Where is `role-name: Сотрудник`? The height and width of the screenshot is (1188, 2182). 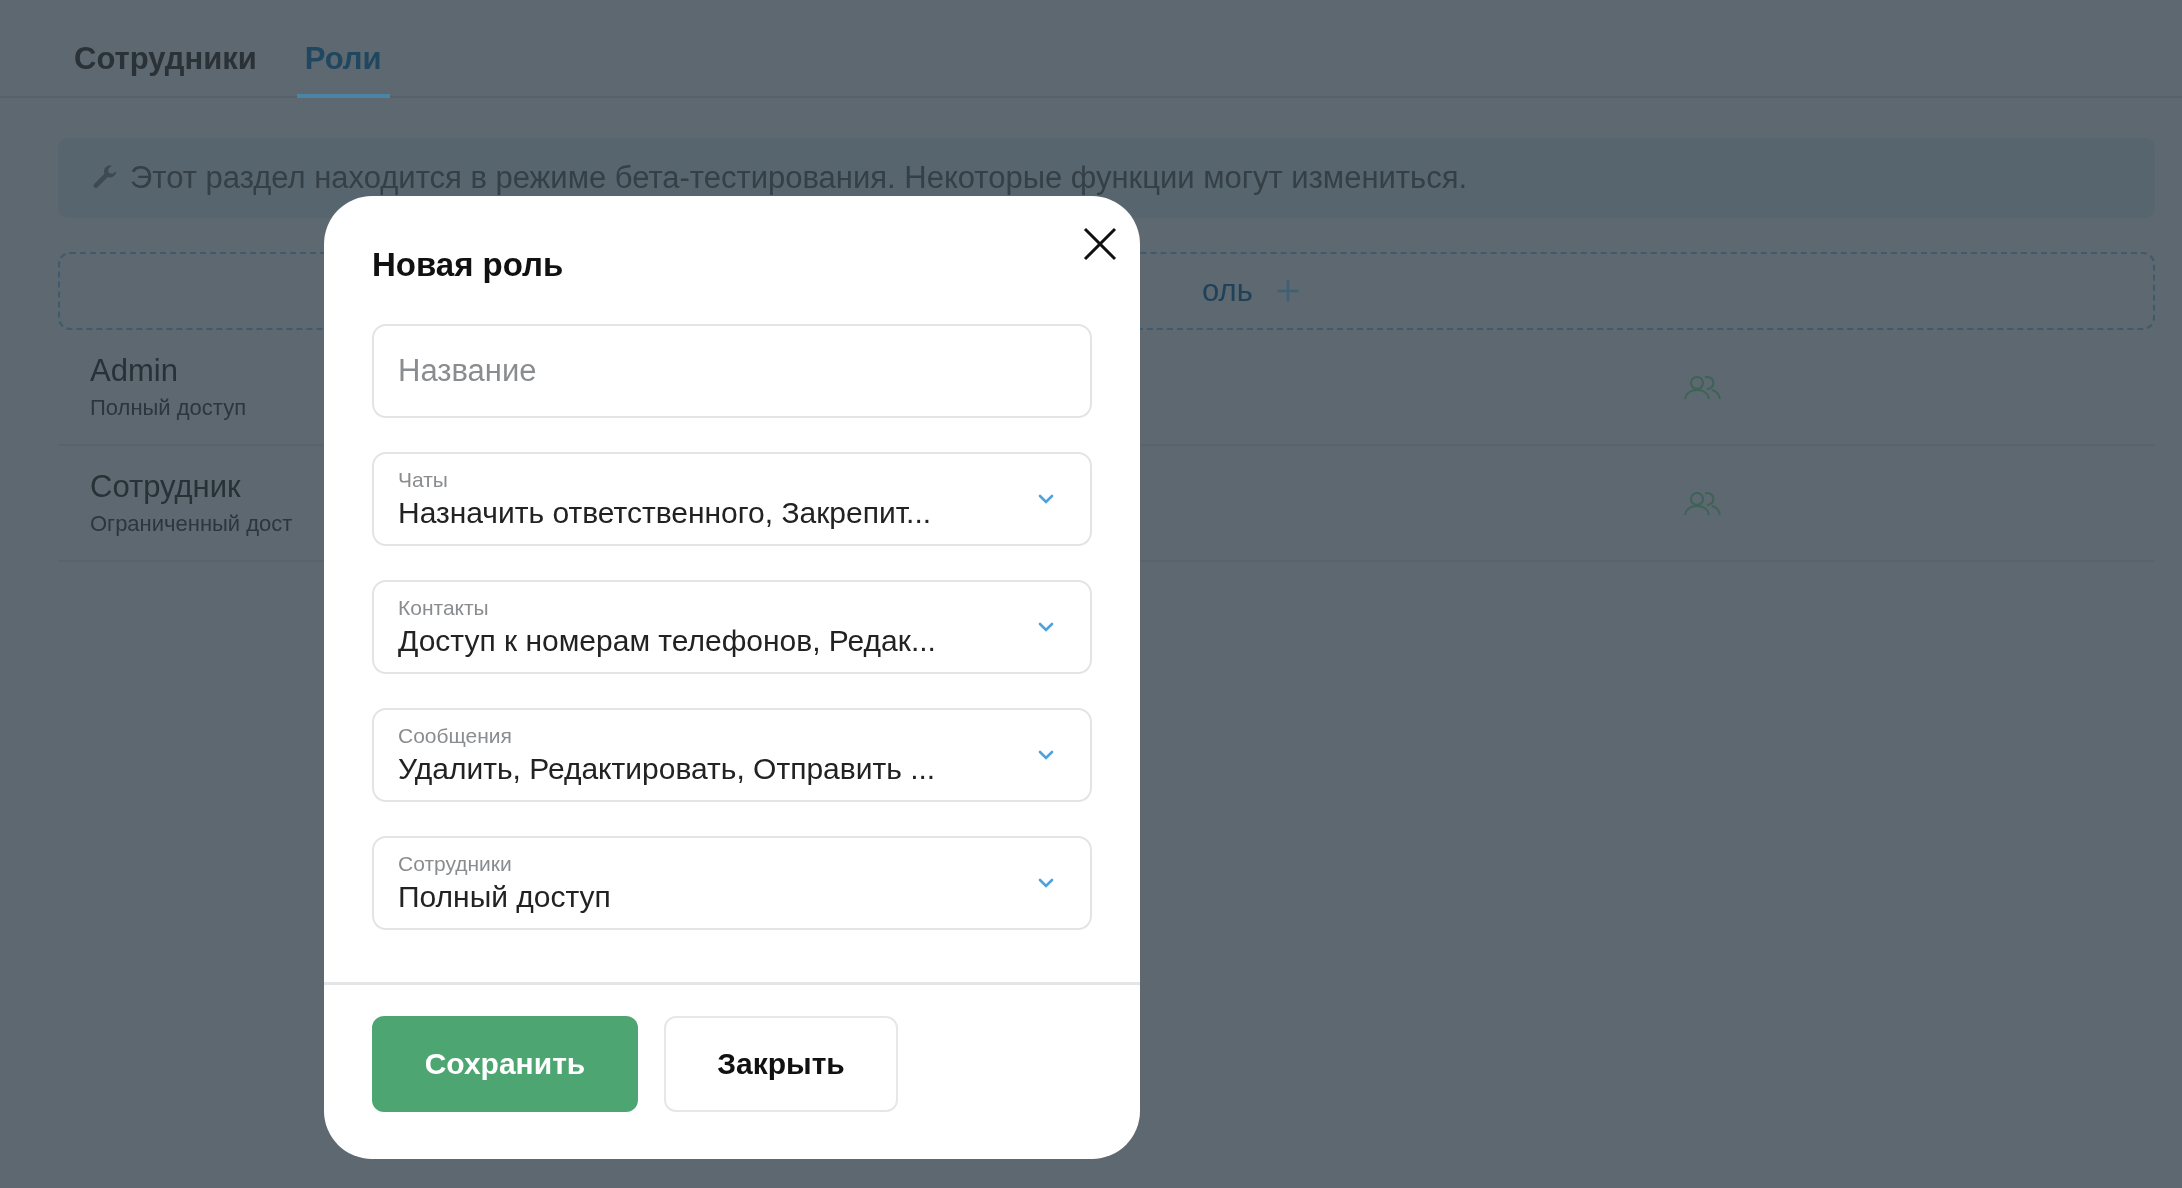
role-name: Сотрудник is located at coordinates (165, 487).